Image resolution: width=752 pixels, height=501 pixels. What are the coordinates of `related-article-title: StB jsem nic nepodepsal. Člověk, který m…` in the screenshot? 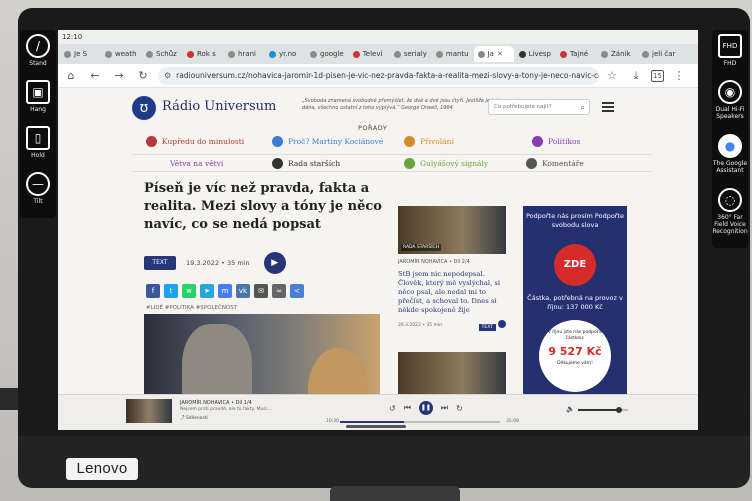 It's located at (452, 292).